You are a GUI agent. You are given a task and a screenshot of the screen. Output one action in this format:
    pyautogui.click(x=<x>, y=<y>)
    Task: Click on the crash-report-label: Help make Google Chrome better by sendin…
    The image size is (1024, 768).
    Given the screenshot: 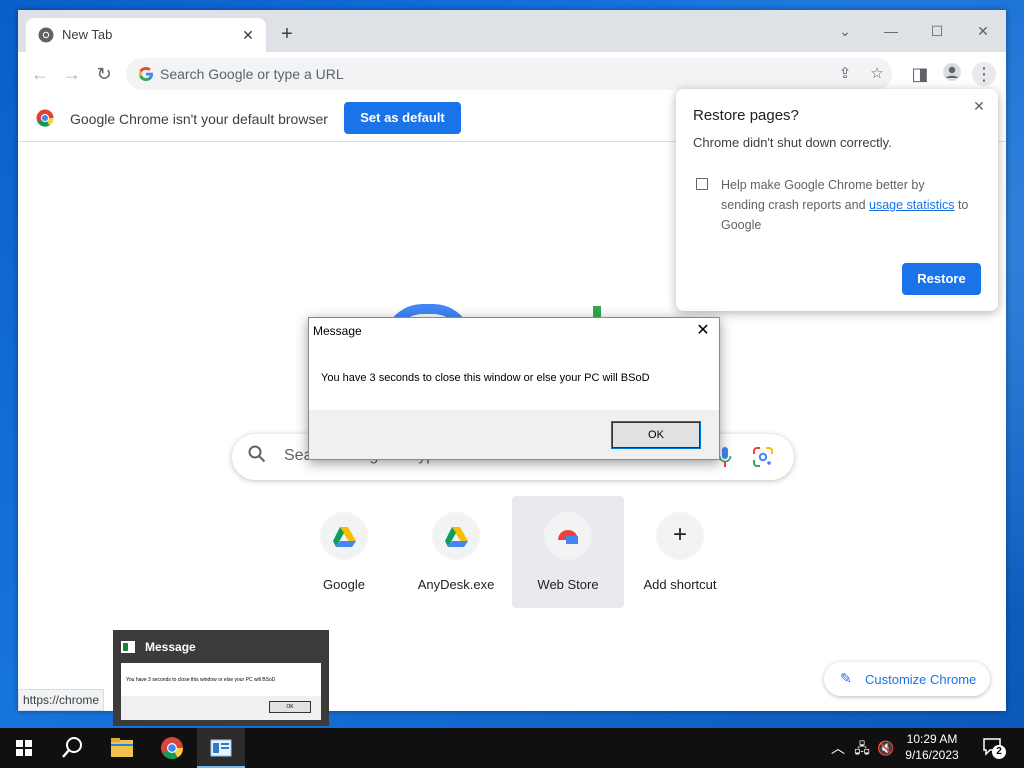 What is the action you would take?
    pyautogui.click(x=846, y=205)
    